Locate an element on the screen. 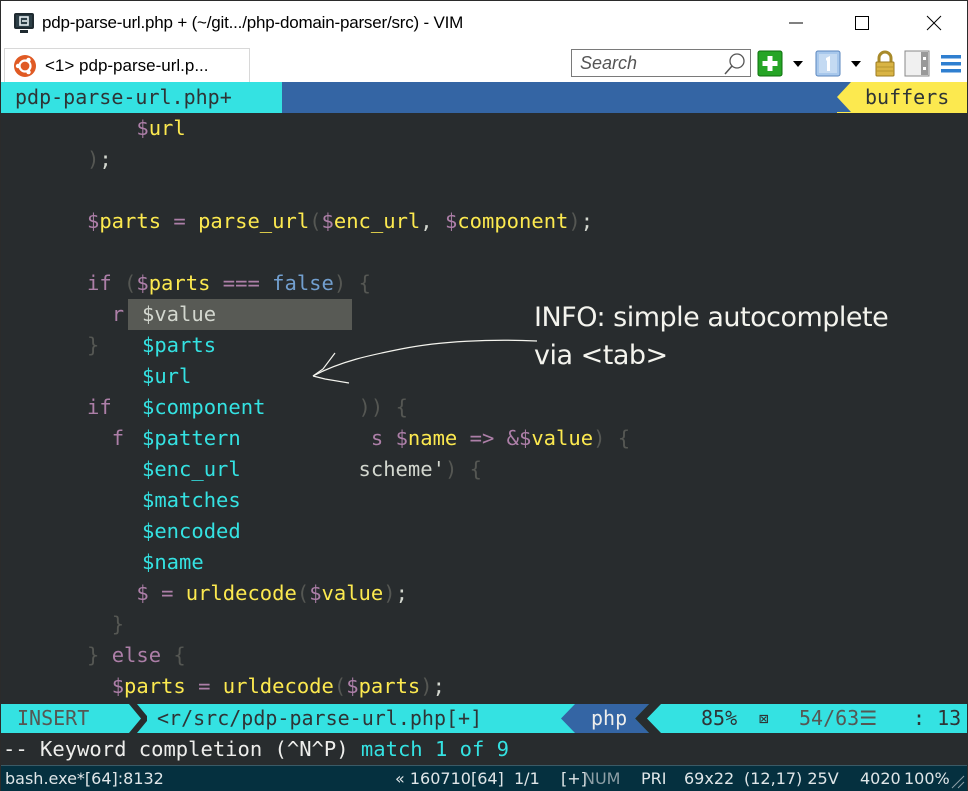  menu-icon is located at coordinates (951, 63).